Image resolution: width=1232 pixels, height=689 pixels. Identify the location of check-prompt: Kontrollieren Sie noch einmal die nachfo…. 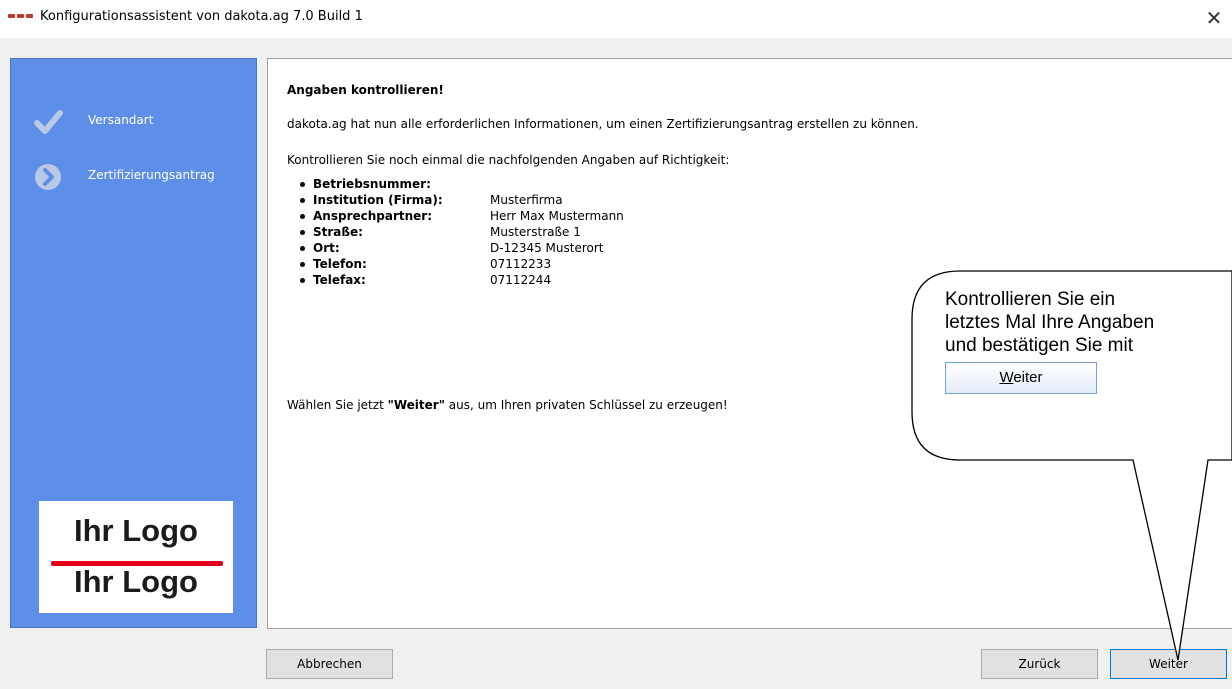
(508, 160).